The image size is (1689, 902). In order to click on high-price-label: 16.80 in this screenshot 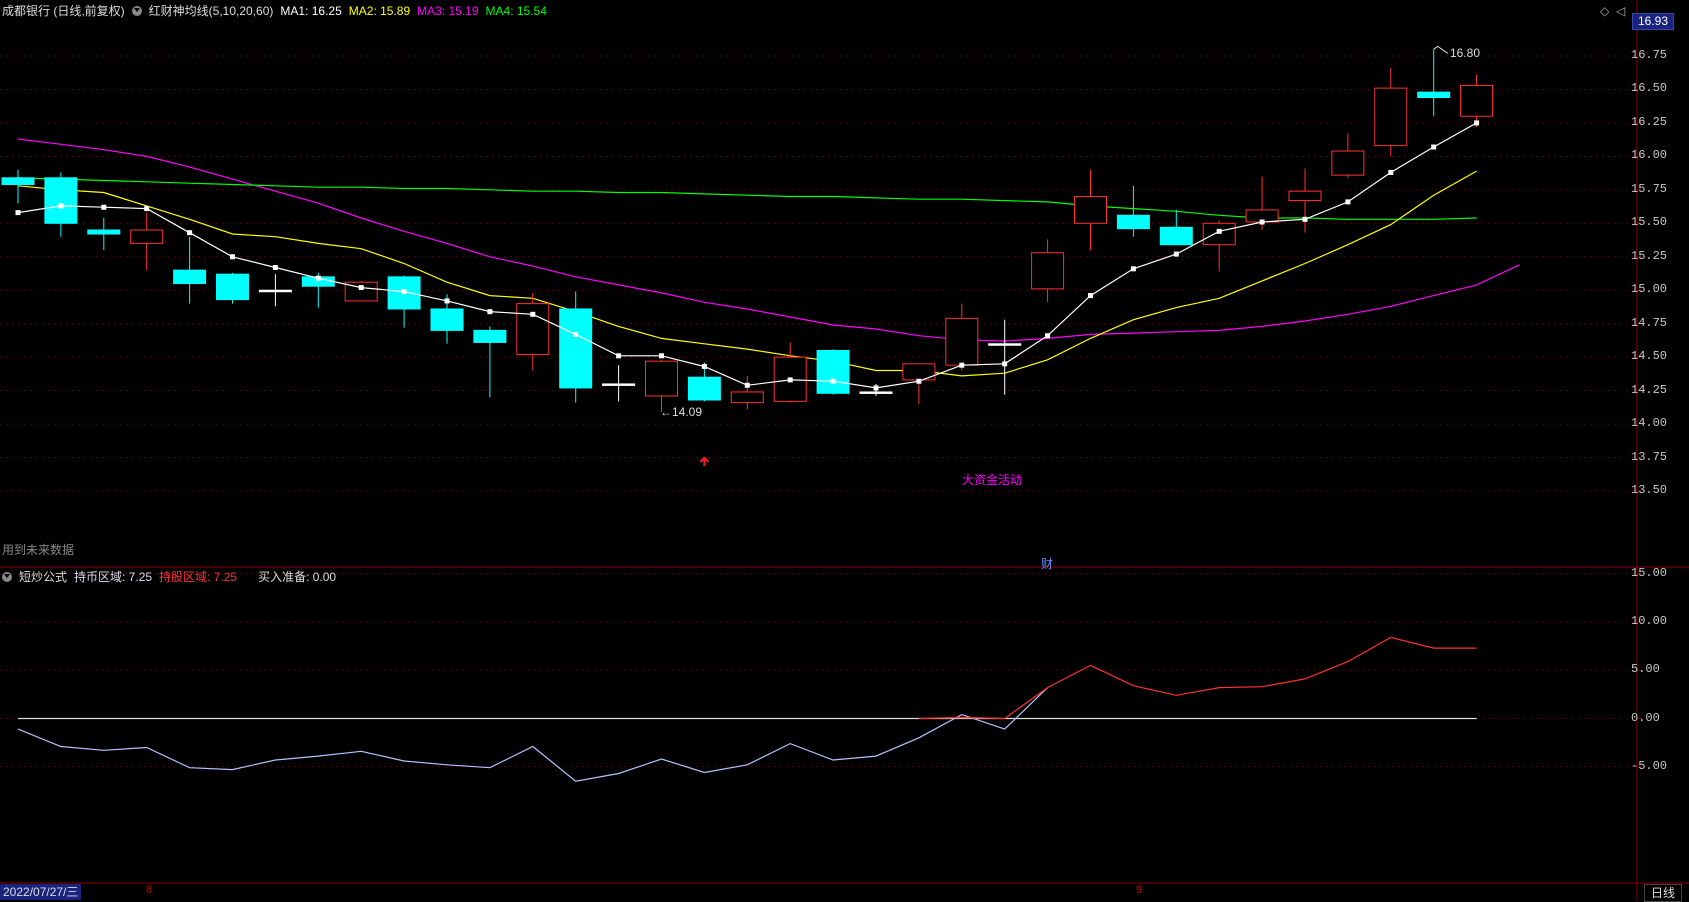, I will do `click(1465, 53)`.